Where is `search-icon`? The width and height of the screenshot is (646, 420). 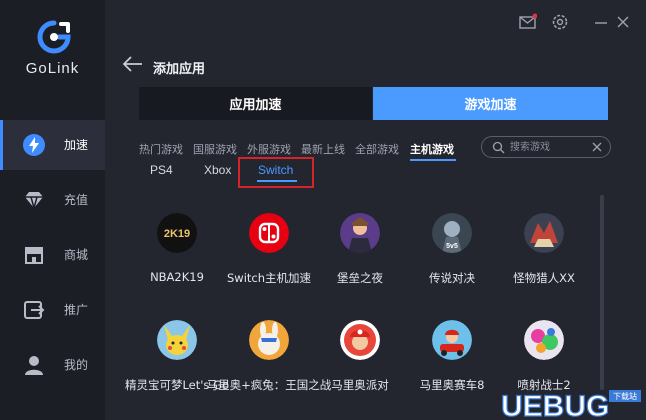 search-icon is located at coordinates (498, 147).